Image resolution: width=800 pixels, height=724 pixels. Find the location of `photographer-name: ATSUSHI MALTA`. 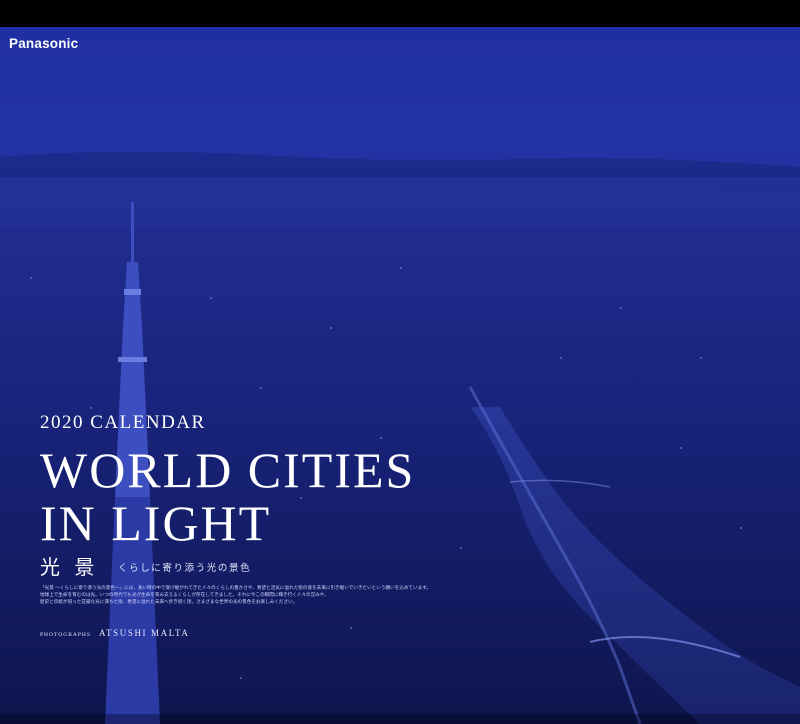

photographer-name: ATSUSHI MALTA is located at coordinates (144, 633).